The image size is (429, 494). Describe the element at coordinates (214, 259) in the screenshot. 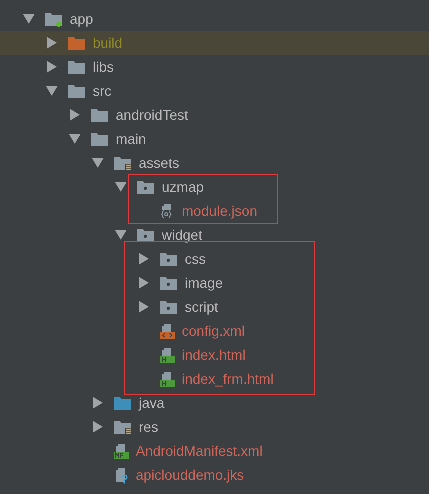

I see `tree-row: css` at that location.